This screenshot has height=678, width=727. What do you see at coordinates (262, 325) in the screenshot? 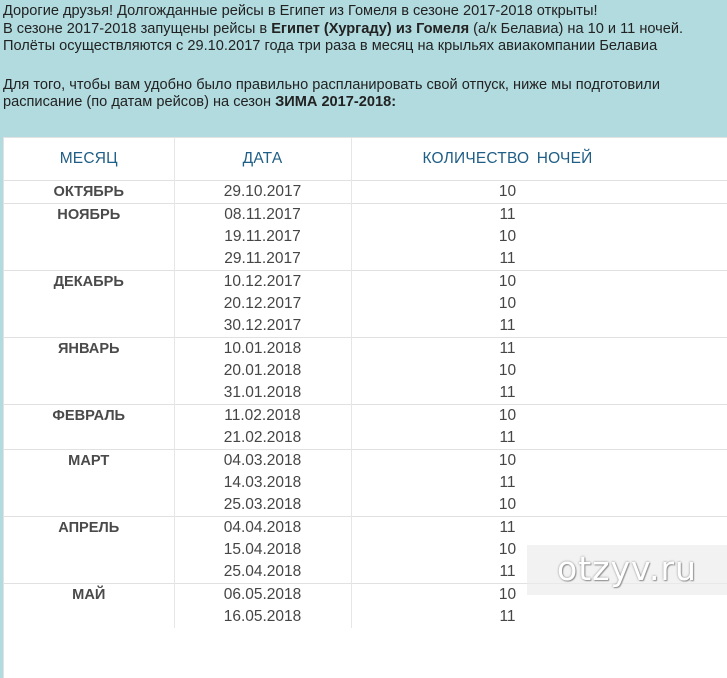
I see `flight-date: 30.12.2017` at bounding box center [262, 325].